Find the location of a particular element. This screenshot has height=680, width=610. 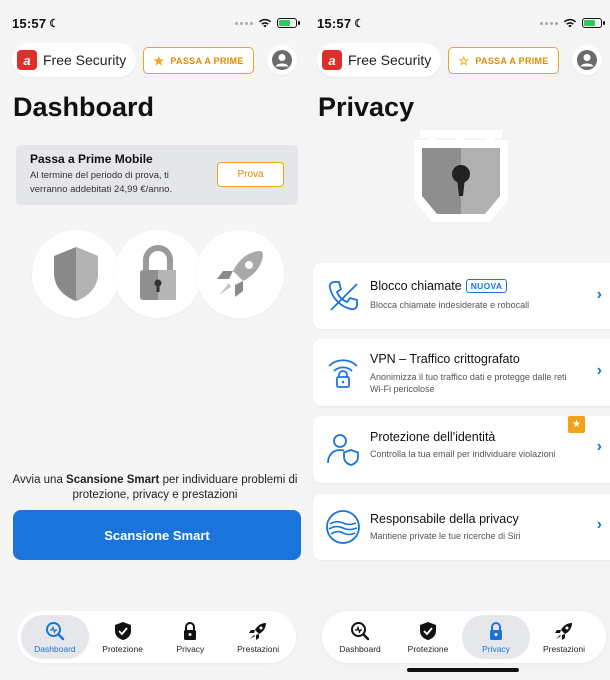

page-title: Privacy is located at coordinates (366, 107).